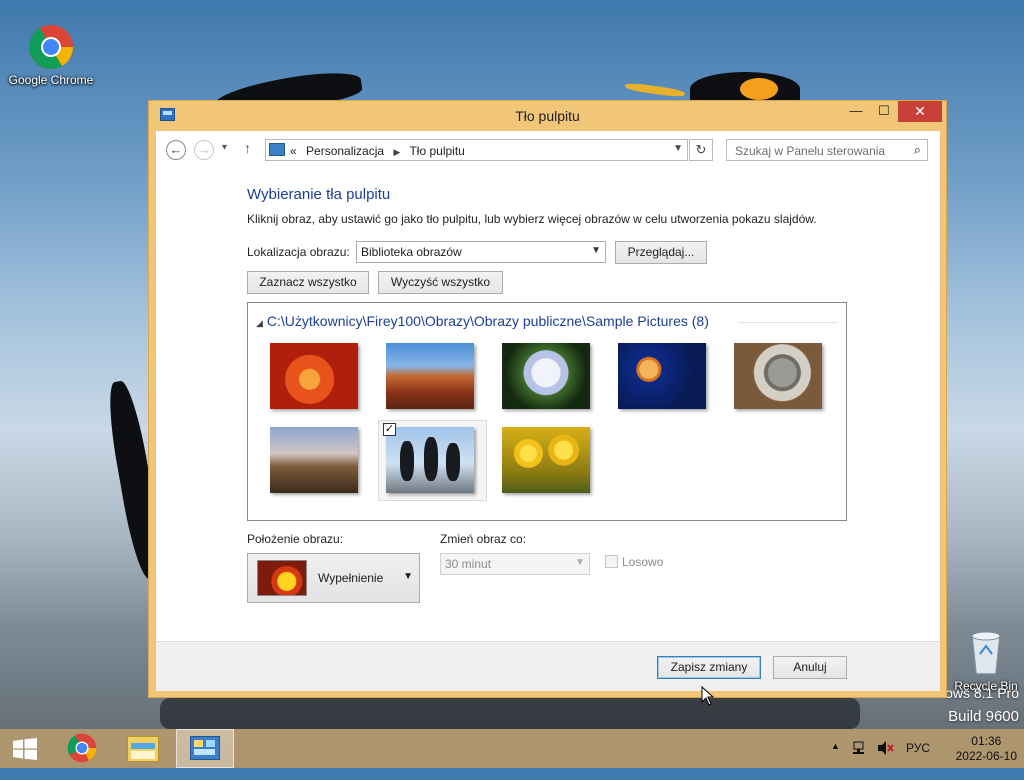 This screenshot has height=780, width=1024. I want to click on breadcrumb-personalization: Personalizacja, so click(345, 151).